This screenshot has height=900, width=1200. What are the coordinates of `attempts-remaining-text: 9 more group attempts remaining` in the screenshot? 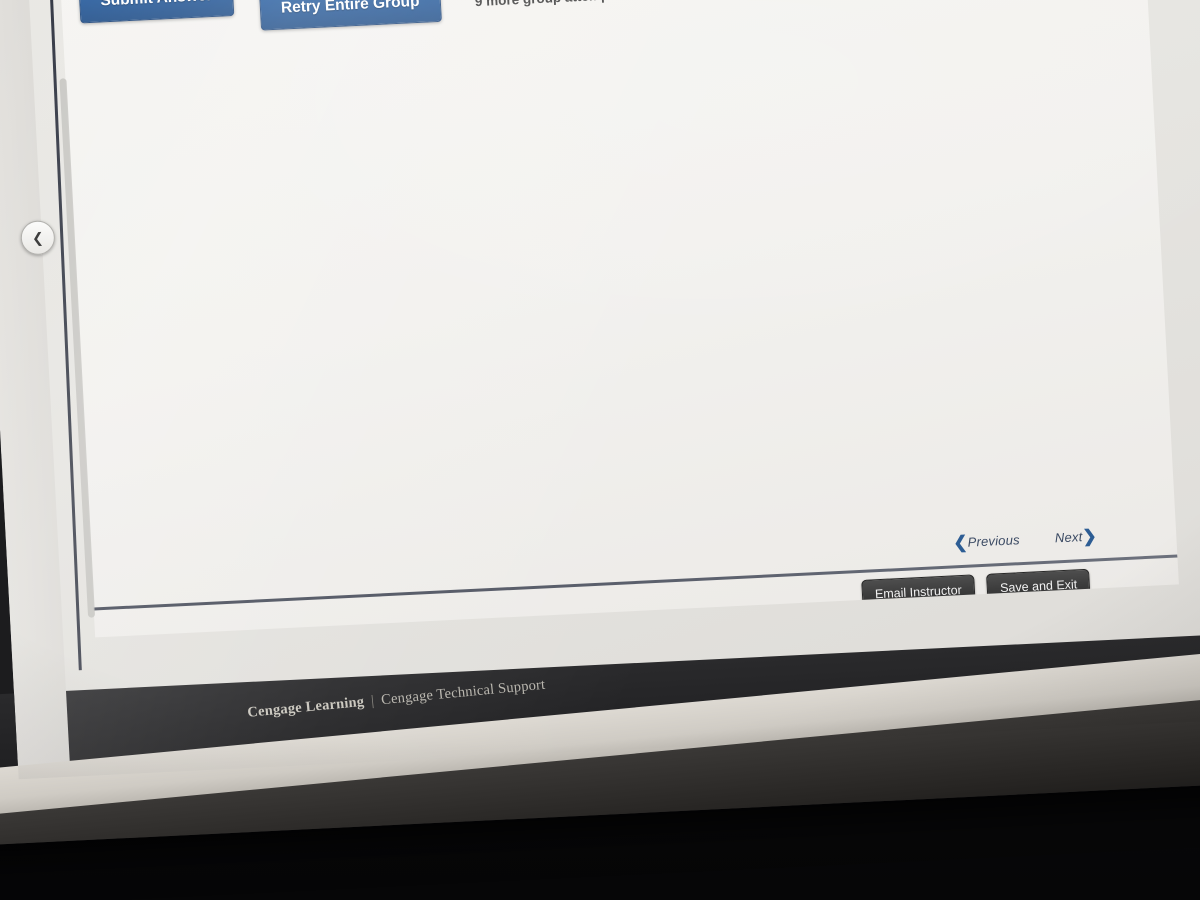 It's located at (581, 4).